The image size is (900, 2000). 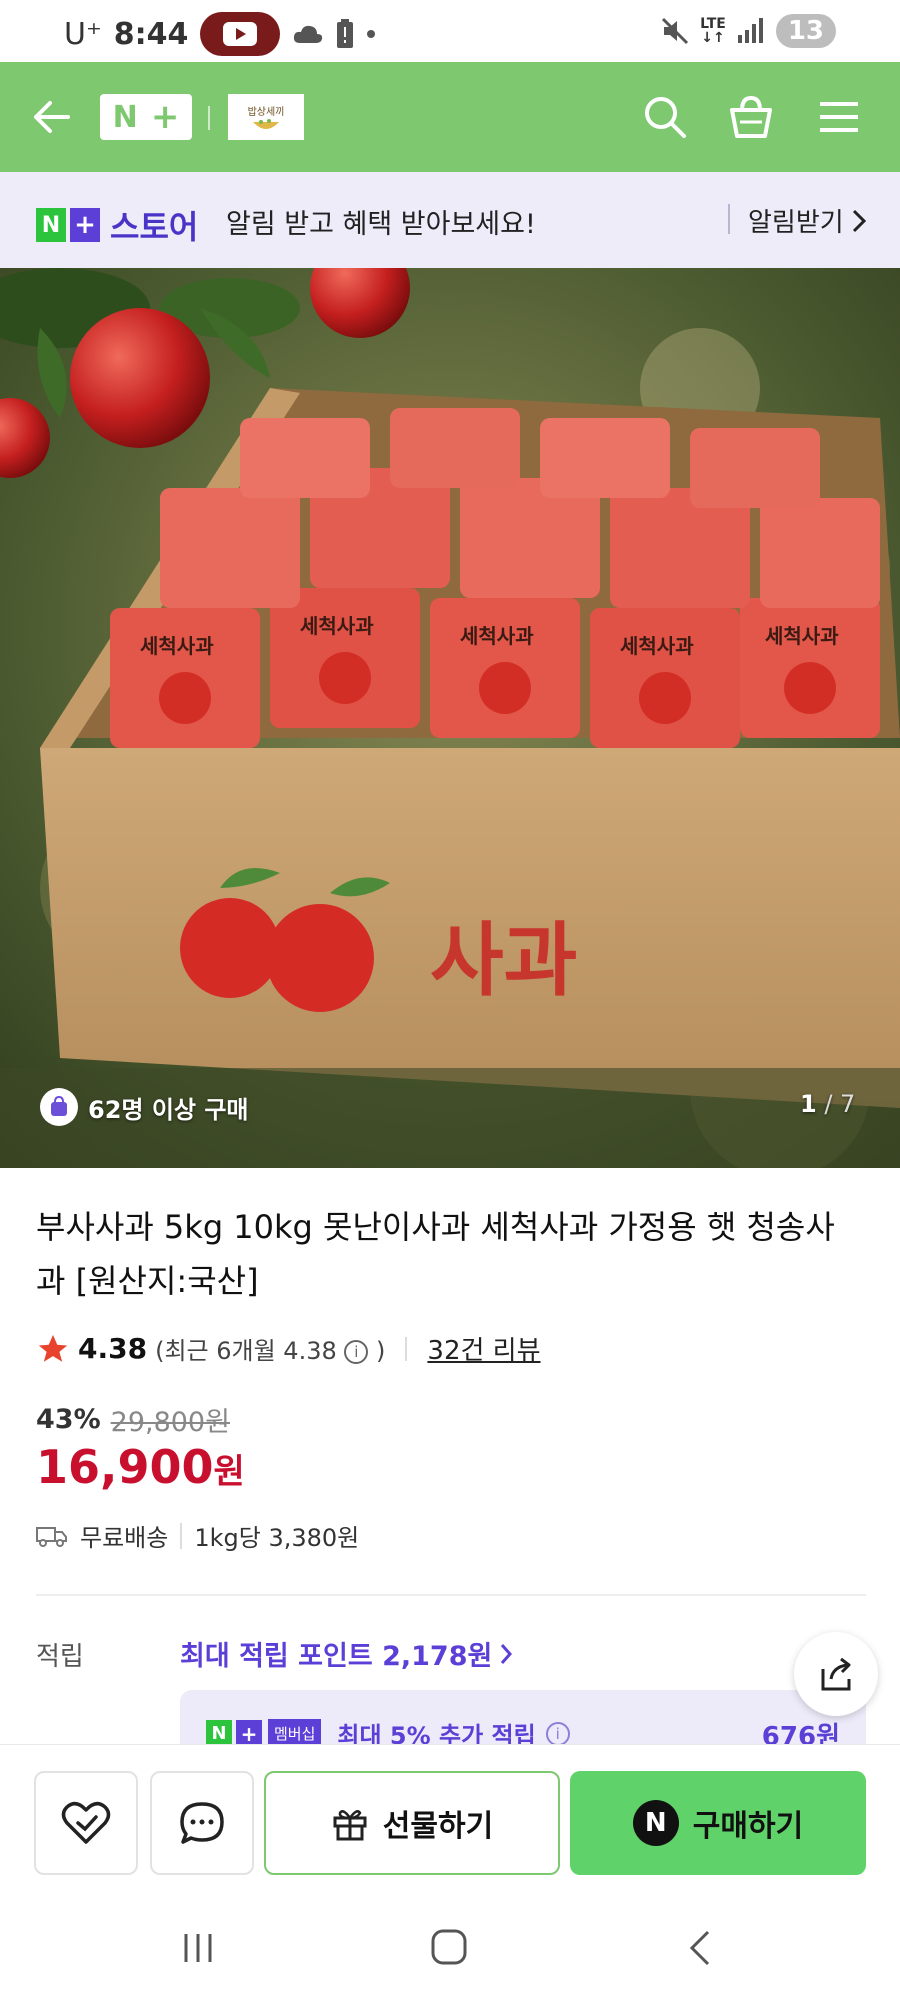 I want to click on signal-icon, so click(x=751, y=31).